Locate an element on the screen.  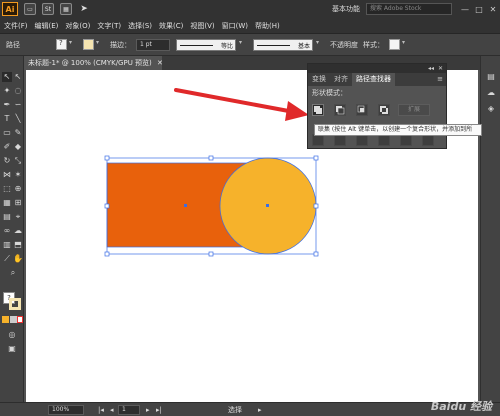
status-menu-icon: ▸ is located at coordinates (260, 410).